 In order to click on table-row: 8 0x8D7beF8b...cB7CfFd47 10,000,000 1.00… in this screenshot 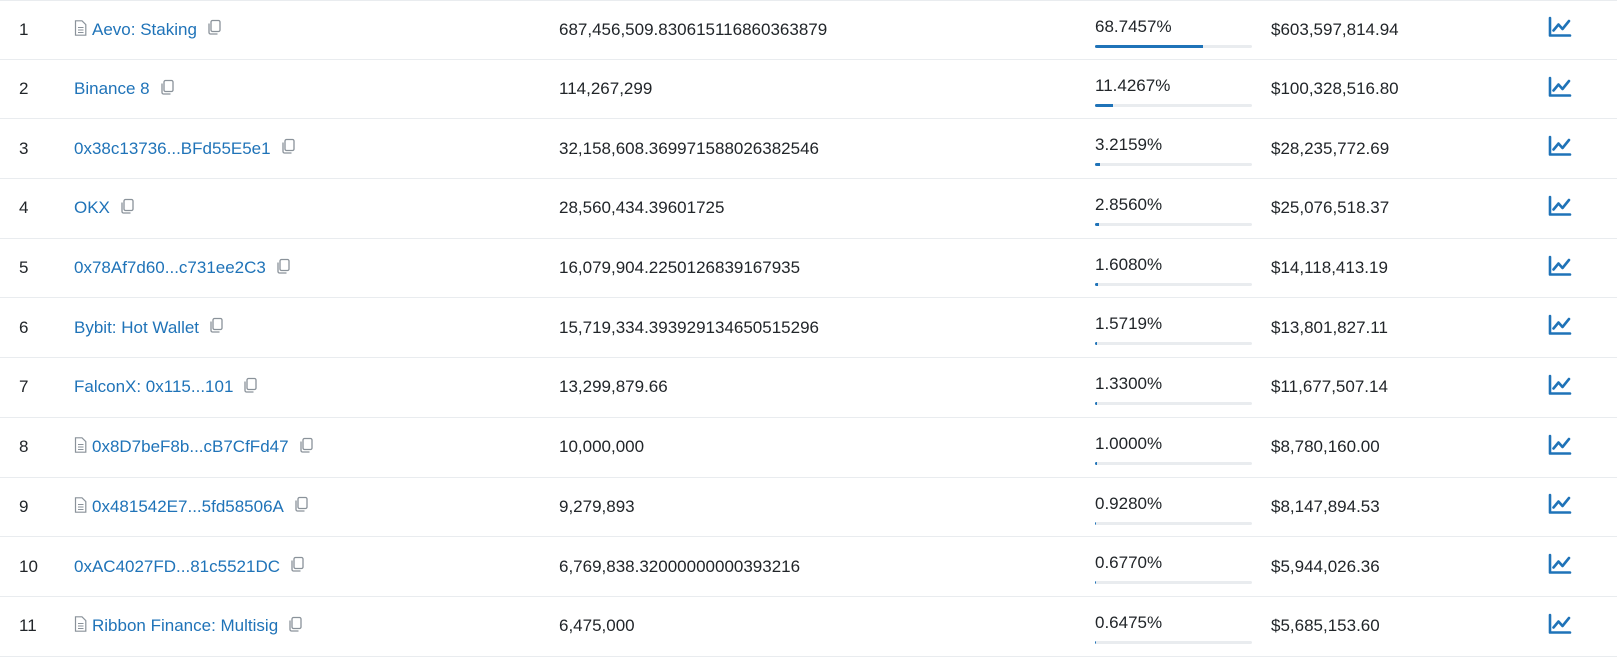, I will do `click(808, 448)`.